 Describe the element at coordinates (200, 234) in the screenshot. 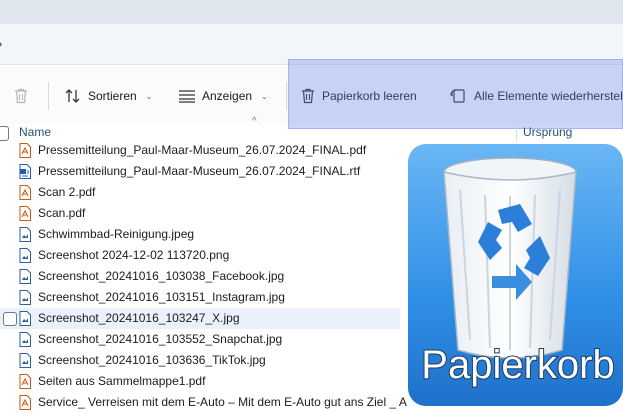

I see `file-row: Schwimmbad-Reinigung.jpeg` at that location.